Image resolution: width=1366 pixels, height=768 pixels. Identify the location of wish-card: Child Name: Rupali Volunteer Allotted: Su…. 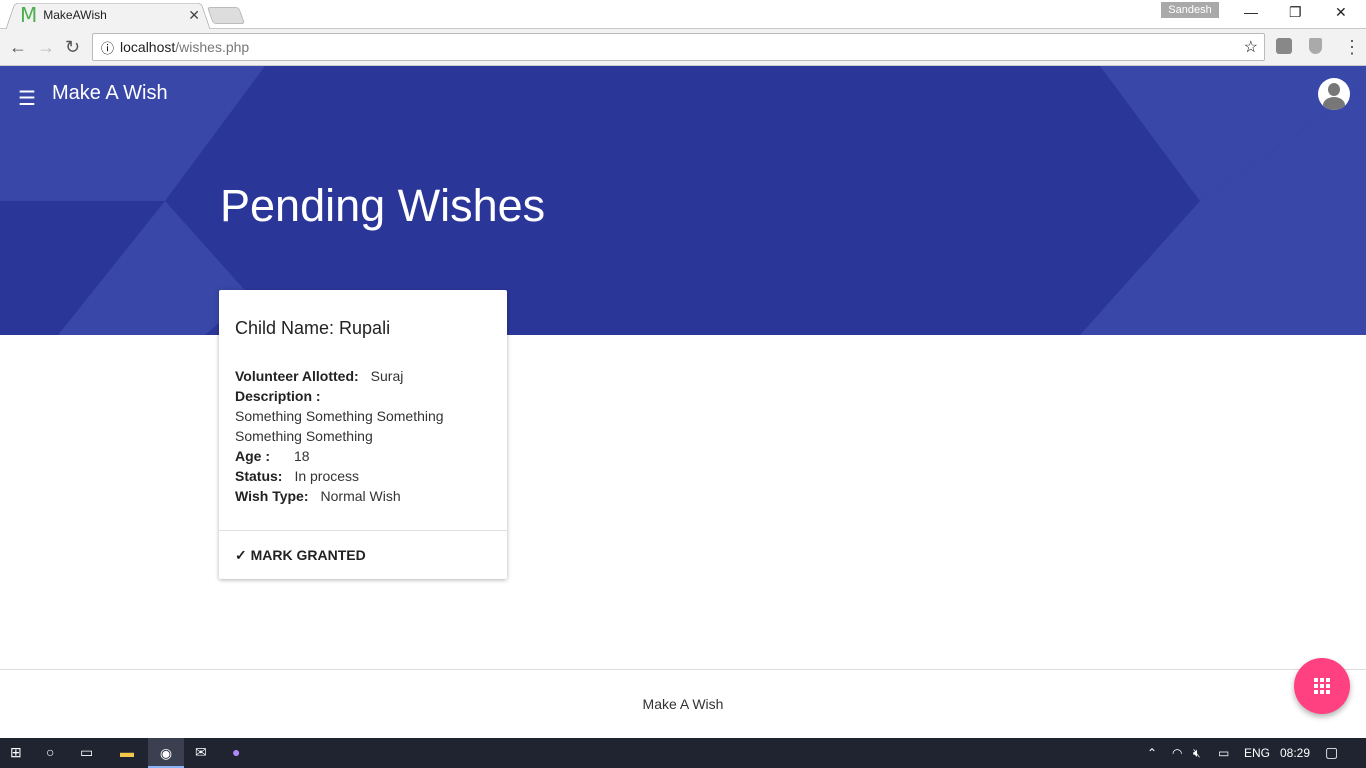
(363, 434).